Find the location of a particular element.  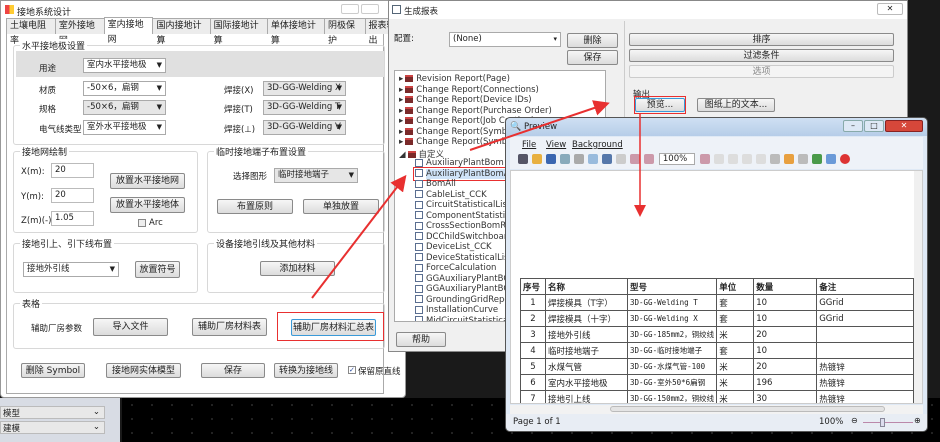

arrow-to-report-item is located at coordinates (359, 236).